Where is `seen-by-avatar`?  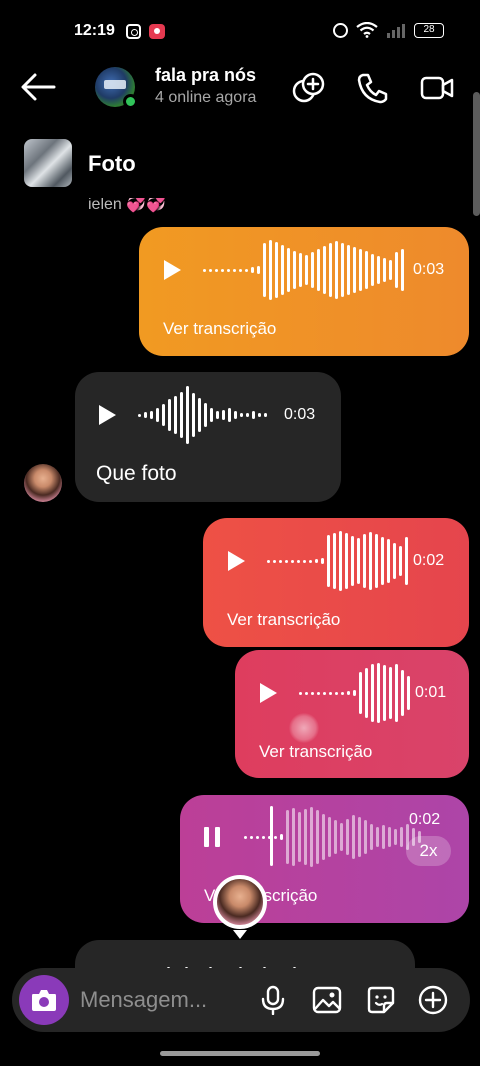
seen-by-avatar is located at coordinates (240, 907).